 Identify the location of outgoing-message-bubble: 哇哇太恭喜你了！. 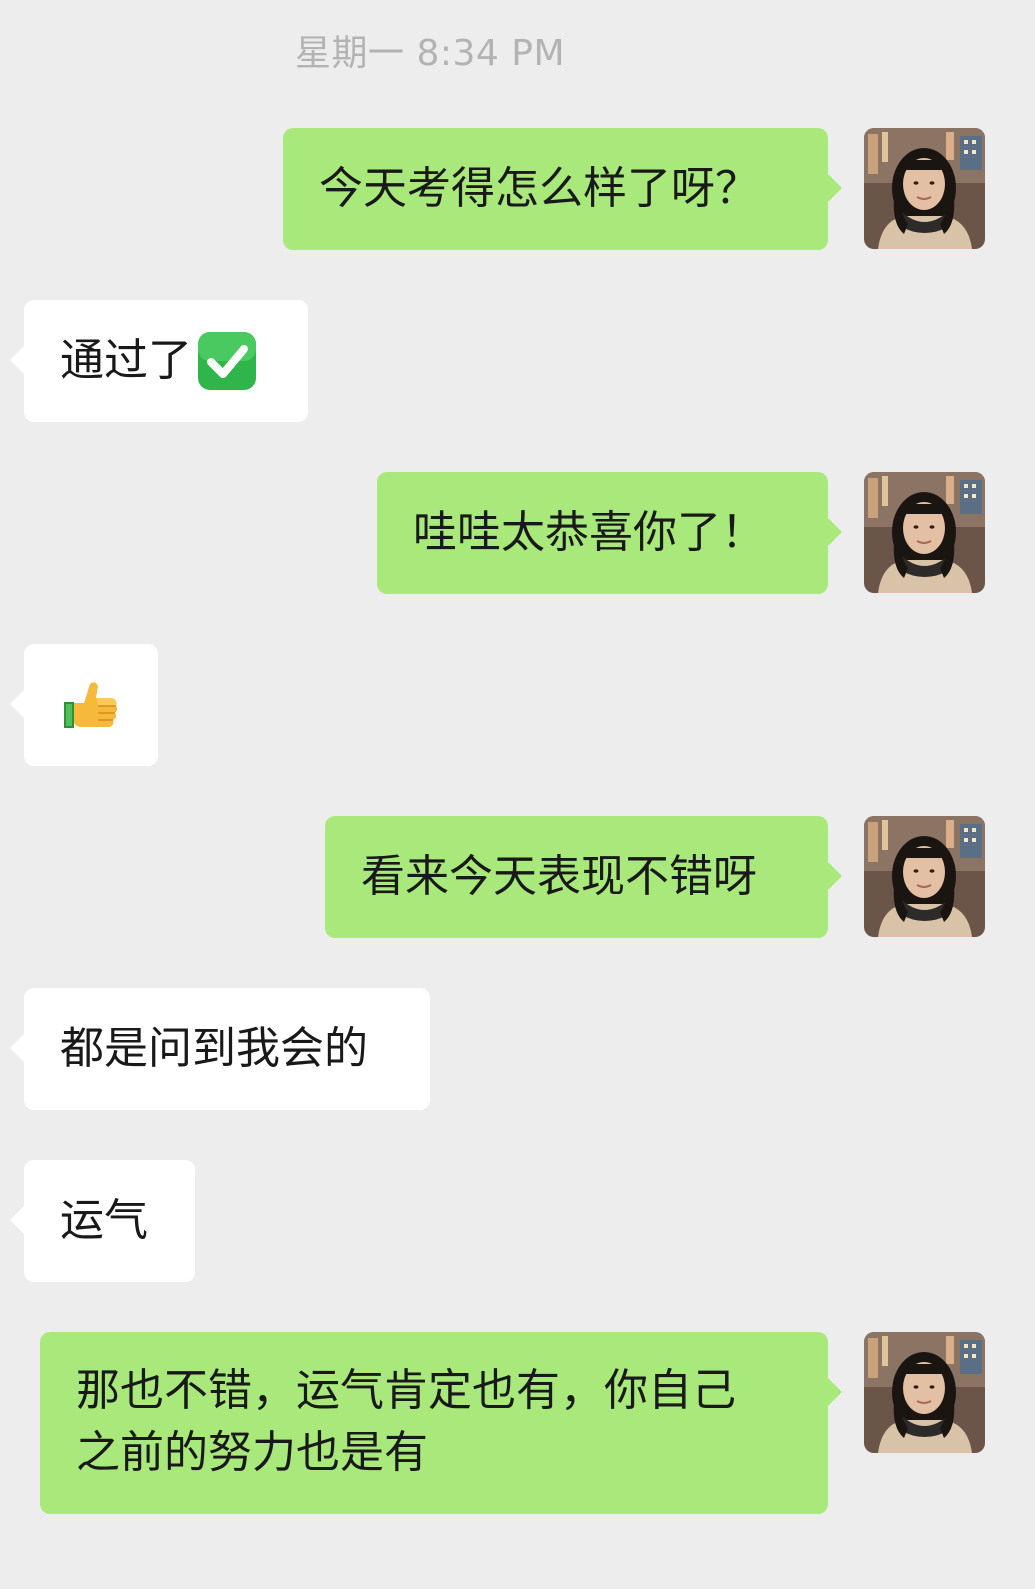
(609, 533).